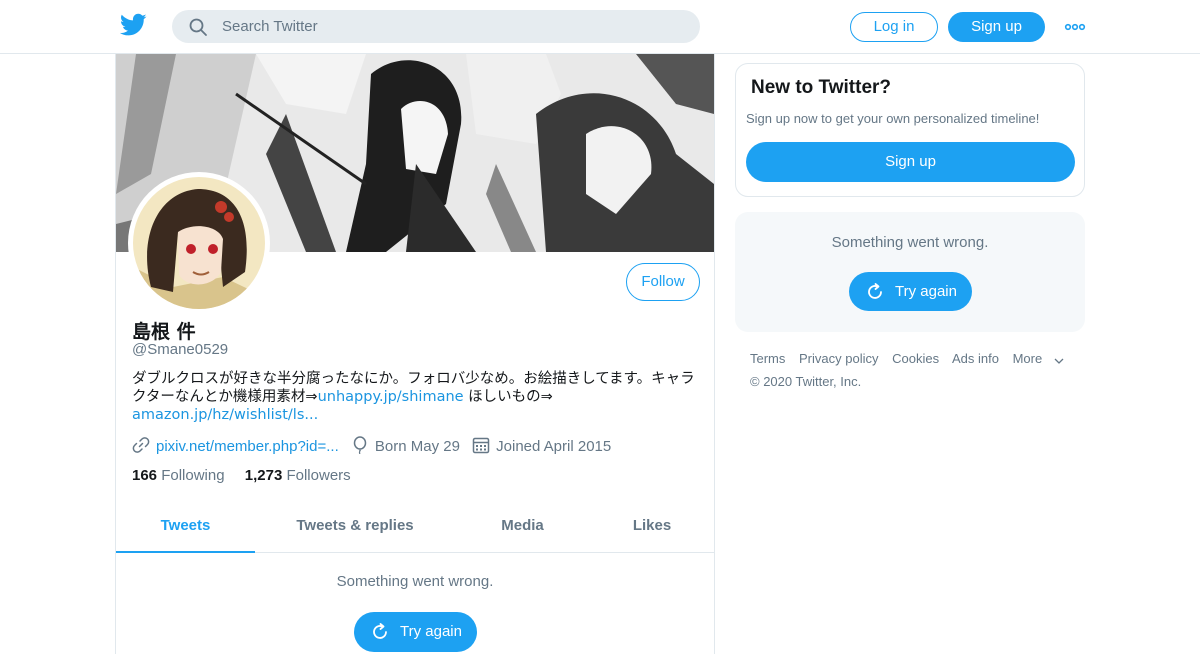 Image resolution: width=1200 pixels, height=654 pixels. I want to click on bio-link-unhappy: unhappy.jp/shimane, so click(391, 397).